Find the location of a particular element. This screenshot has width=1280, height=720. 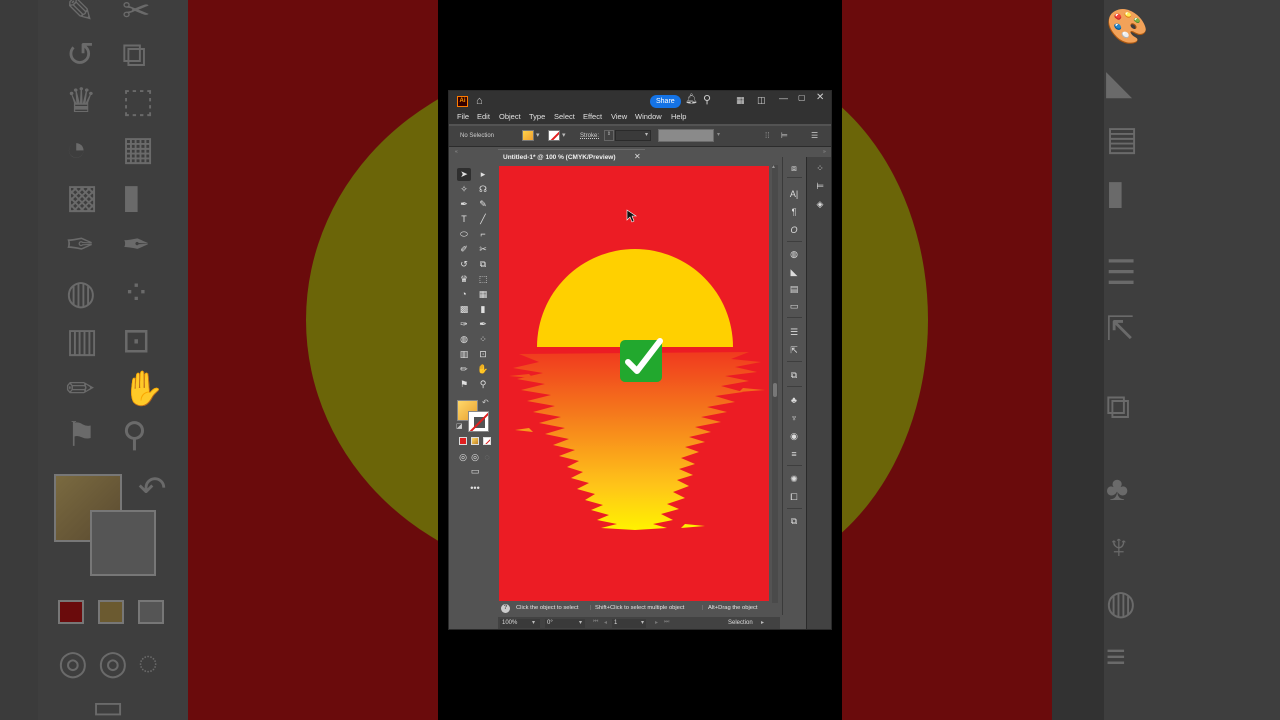

stroke-panel-icon: ≡ is located at coordinates (794, 454).